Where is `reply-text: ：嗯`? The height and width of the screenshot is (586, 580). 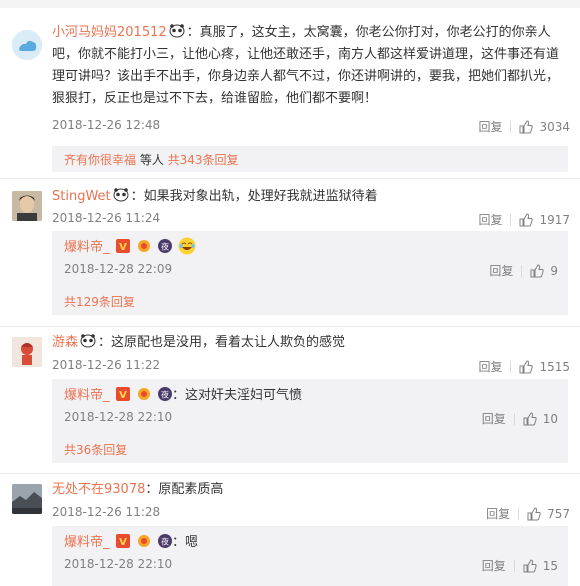
reply-text: ：嗯 is located at coordinates (184, 542).